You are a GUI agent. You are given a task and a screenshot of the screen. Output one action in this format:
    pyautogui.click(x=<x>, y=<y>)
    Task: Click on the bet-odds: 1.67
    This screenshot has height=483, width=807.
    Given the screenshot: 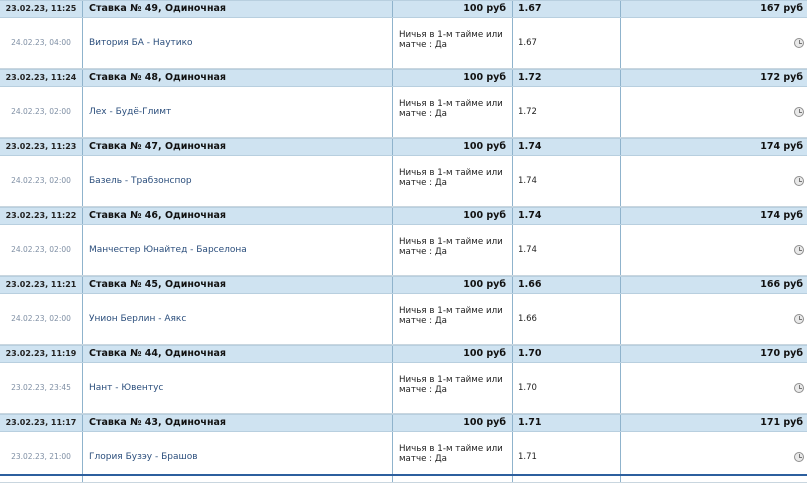 What is the action you would take?
    pyautogui.click(x=566, y=9)
    